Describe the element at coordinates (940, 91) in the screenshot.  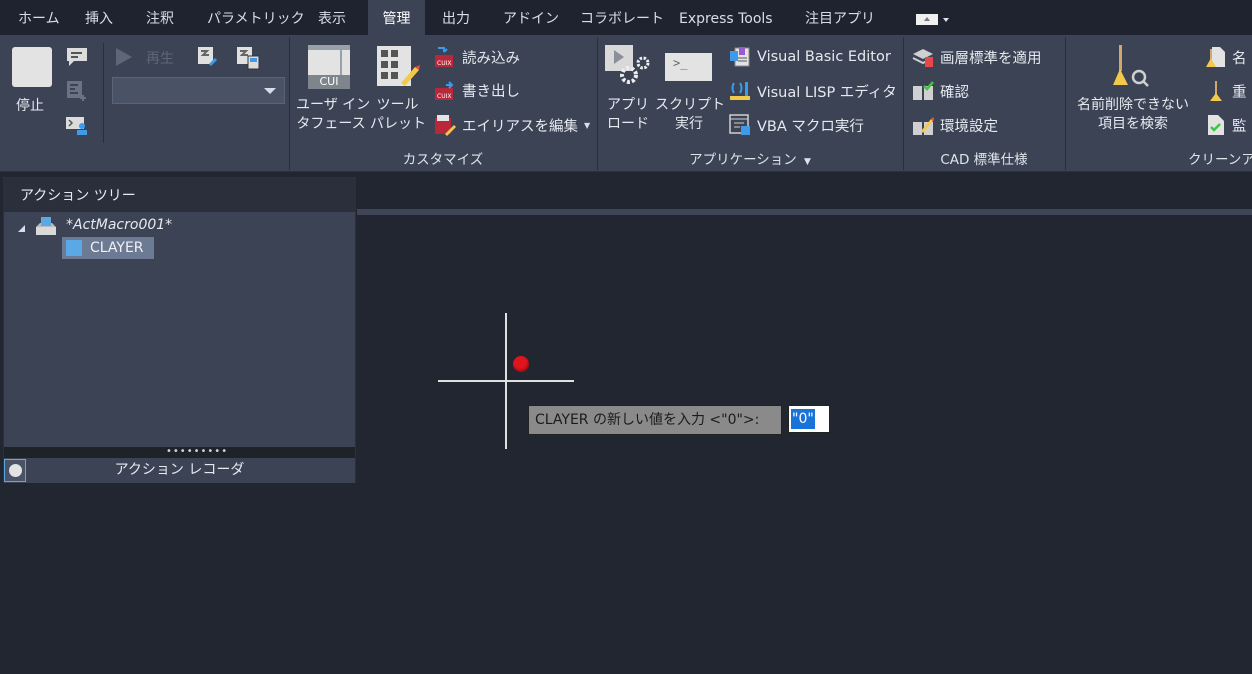
I see `check-standards-button: 確認` at that location.